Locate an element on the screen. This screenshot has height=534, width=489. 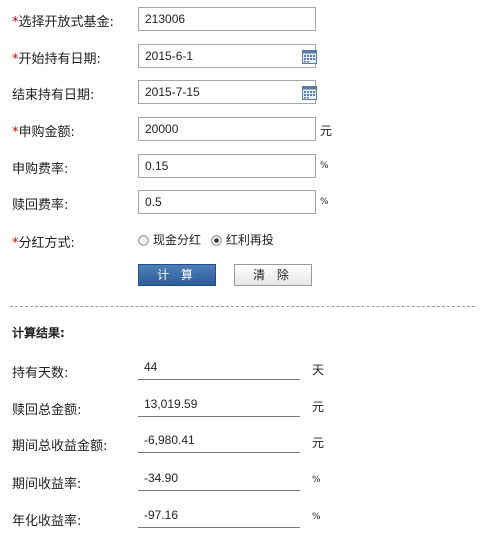
end-date-input is located at coordinates (227, 92).